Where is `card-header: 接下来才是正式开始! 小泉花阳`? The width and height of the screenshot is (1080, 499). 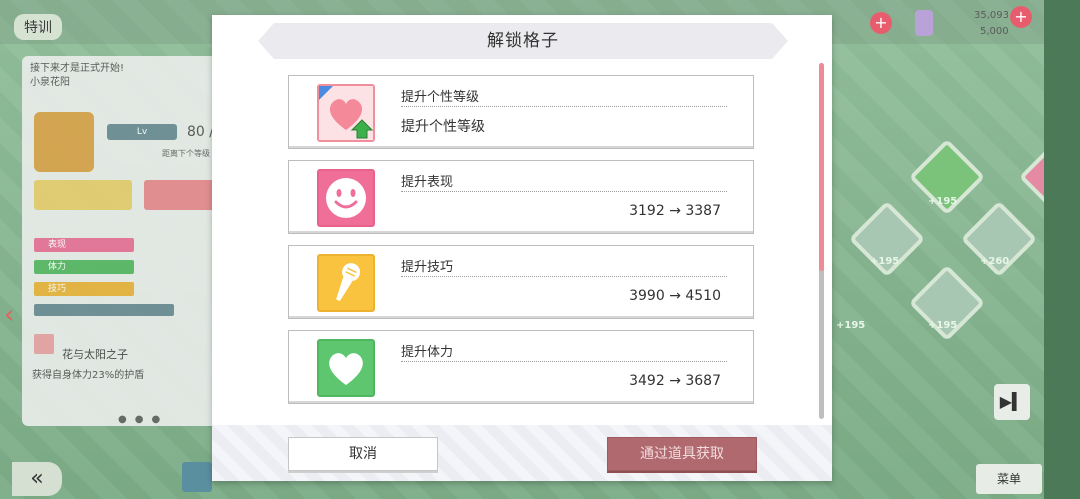
card-header: 接下来才是正式开始! 小泉花阳 is located at coordinates (77, 76).